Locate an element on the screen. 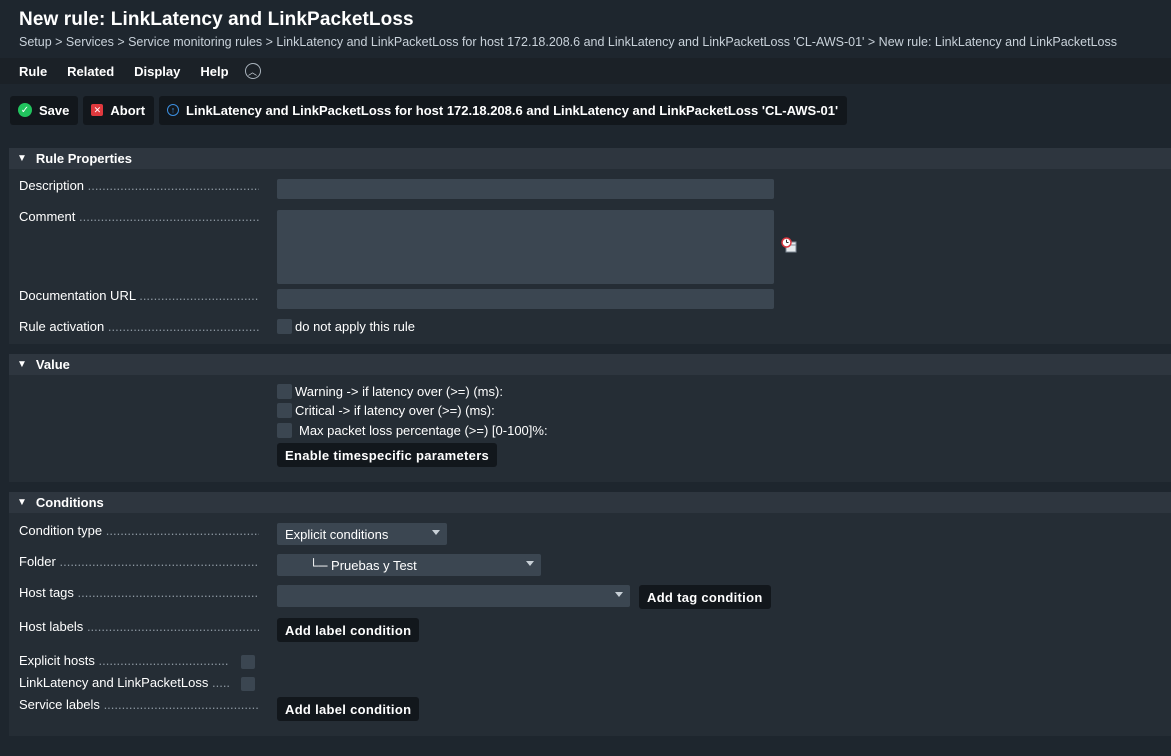 The height and width of the screenshot is (756, 1171). warning-checkbox is located at coordinates (284, 391).